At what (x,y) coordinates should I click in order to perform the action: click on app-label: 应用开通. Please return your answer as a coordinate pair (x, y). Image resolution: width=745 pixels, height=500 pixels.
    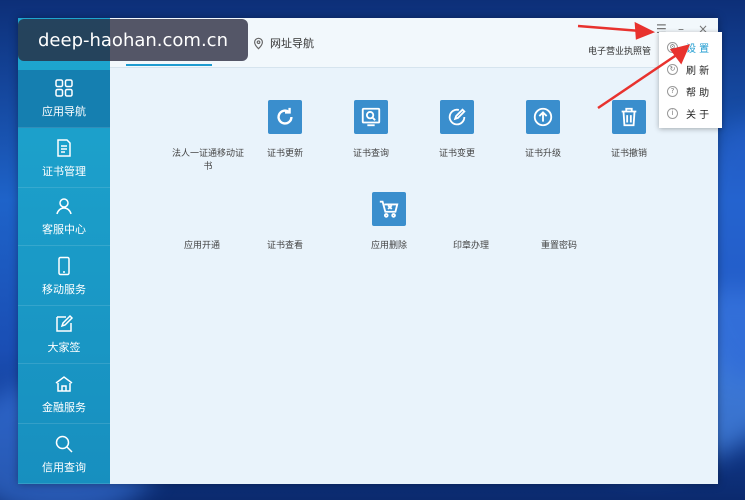
    Looking at the image, I should click on (202, 246).